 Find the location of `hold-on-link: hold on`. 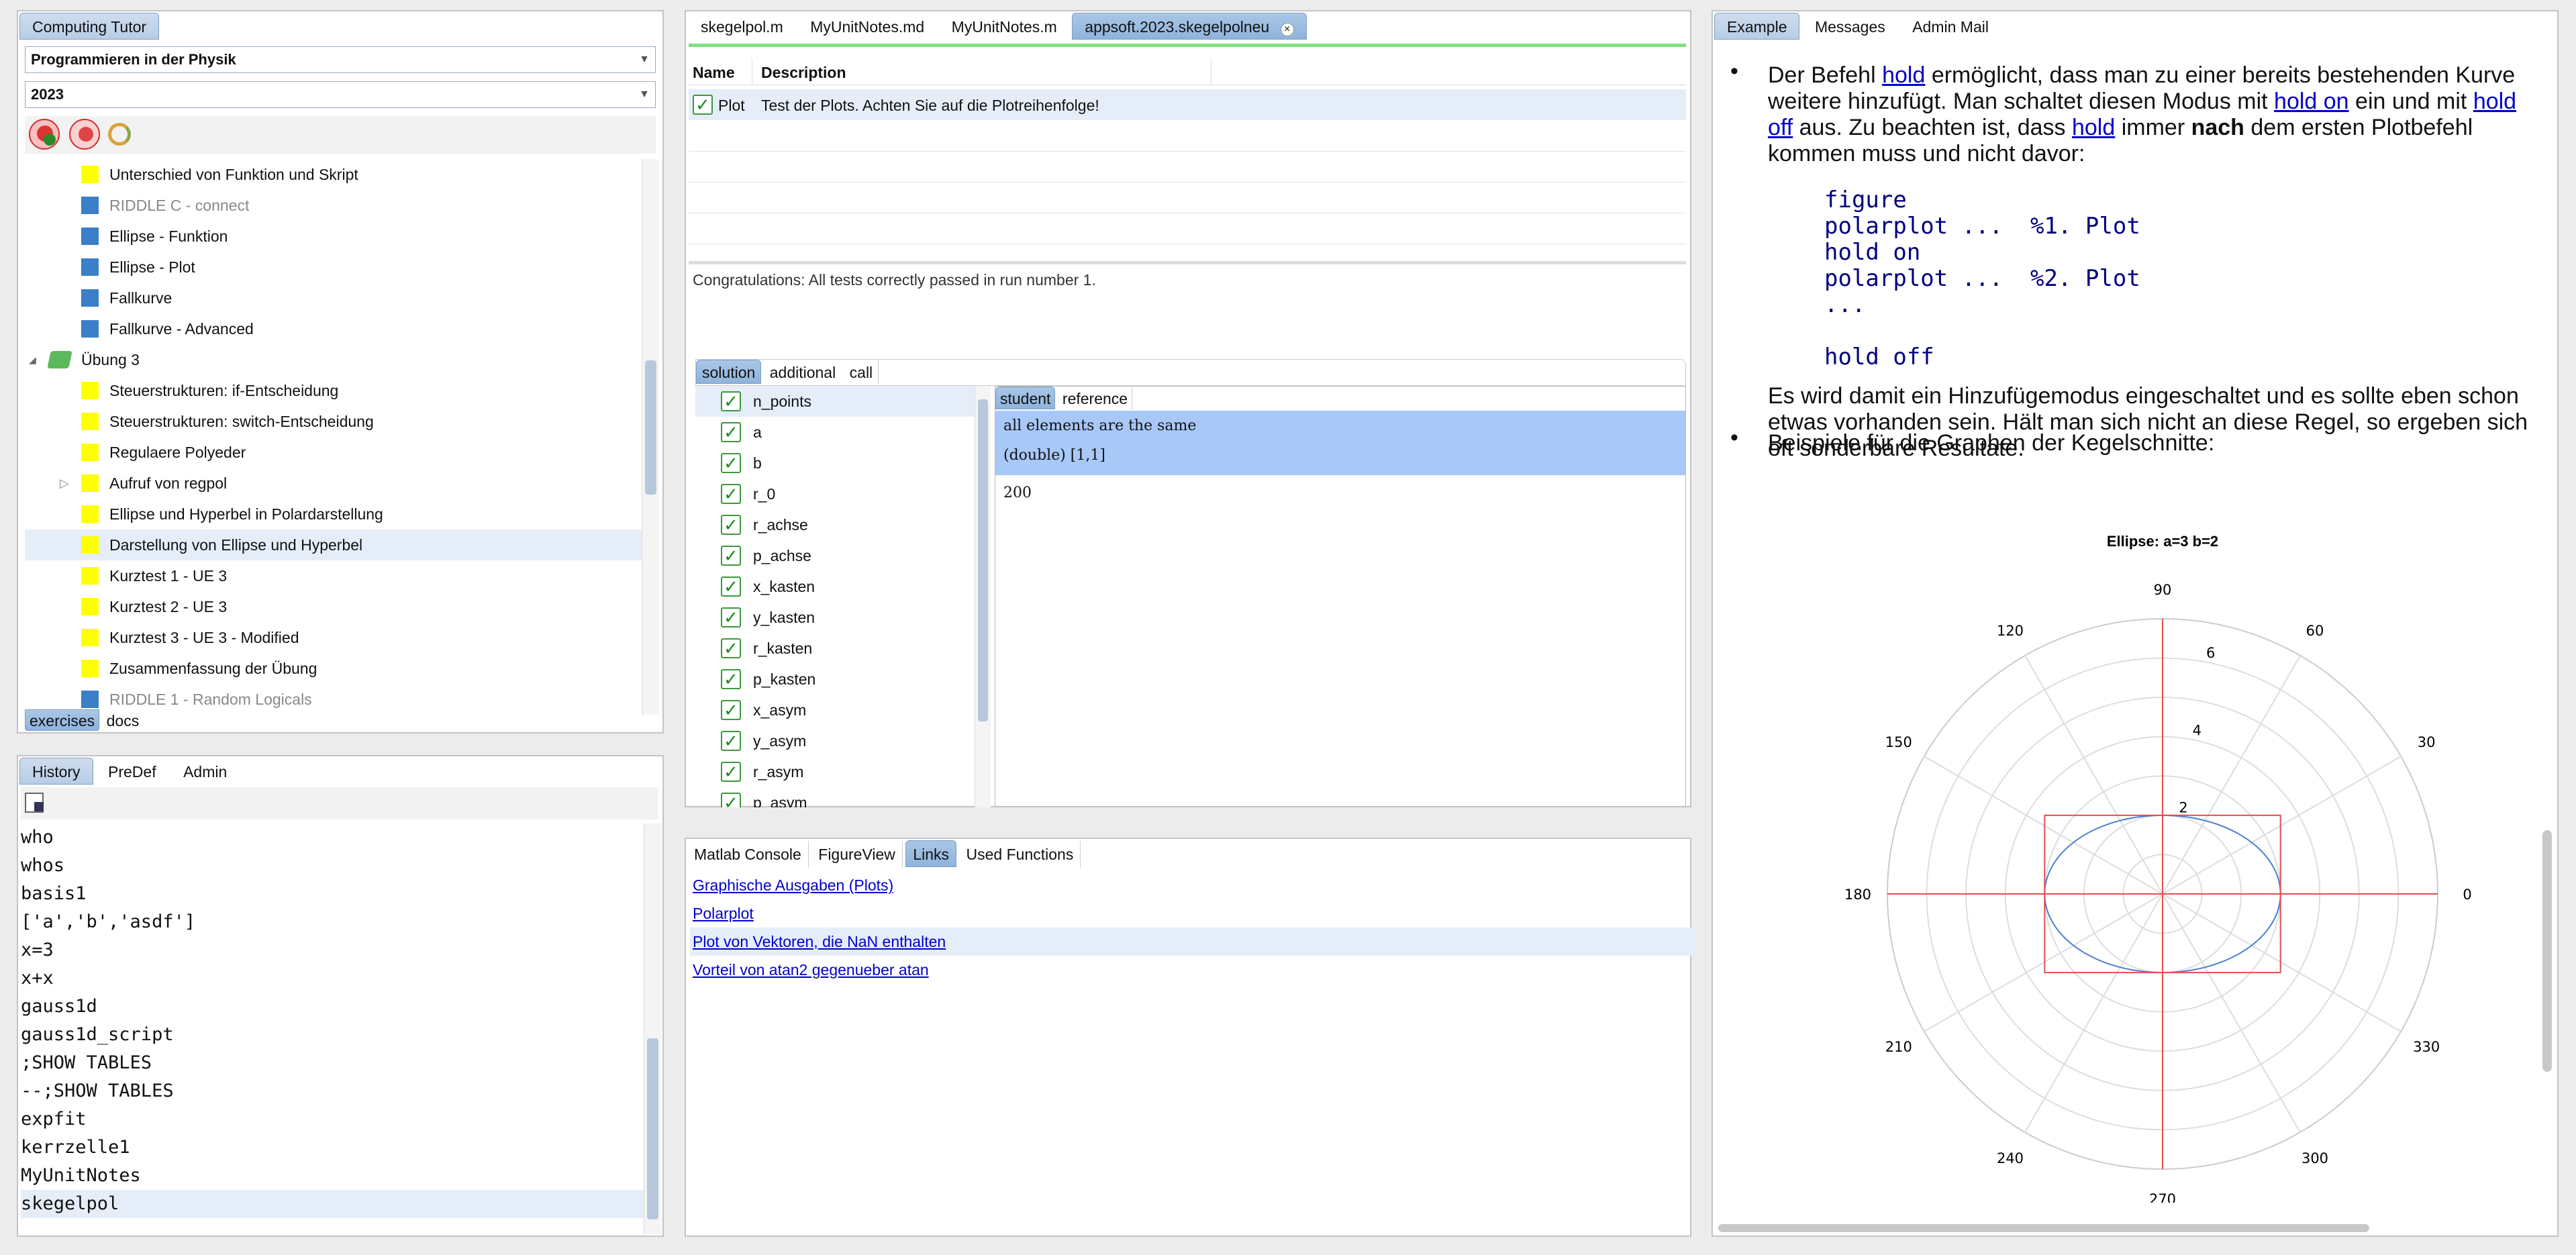

hold-on-link: hold on is located at coordinates (2311, 101).